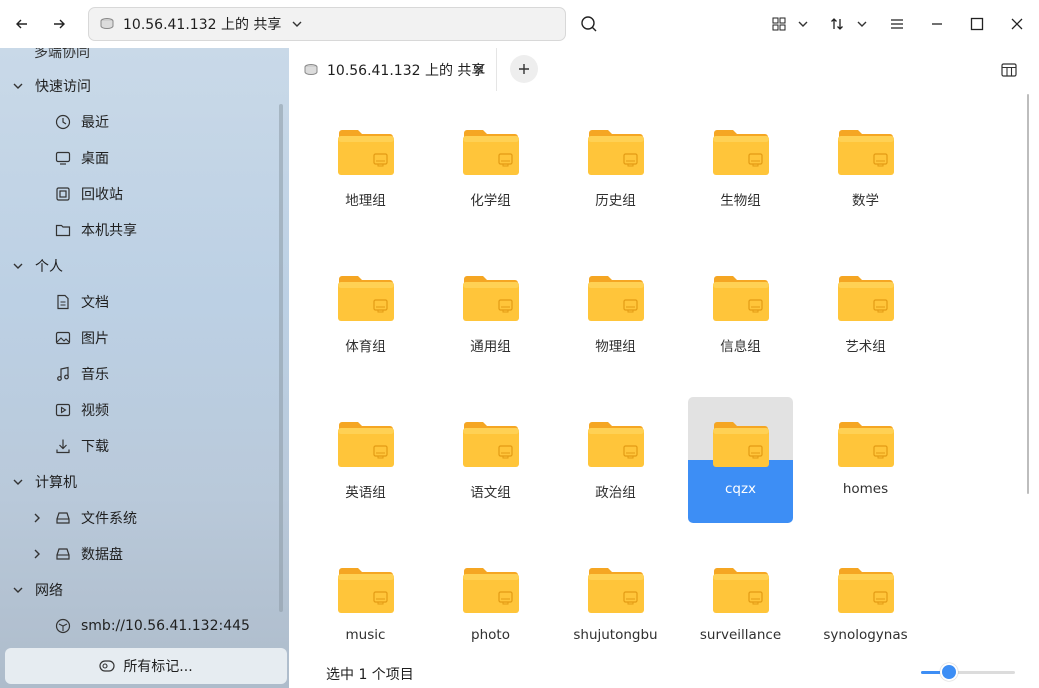 The width and height of the screenshot is (1039, 688). Describe the element at coordinates (740, 168) in the screenshot. I see `folder-item: 生物组` at that location.